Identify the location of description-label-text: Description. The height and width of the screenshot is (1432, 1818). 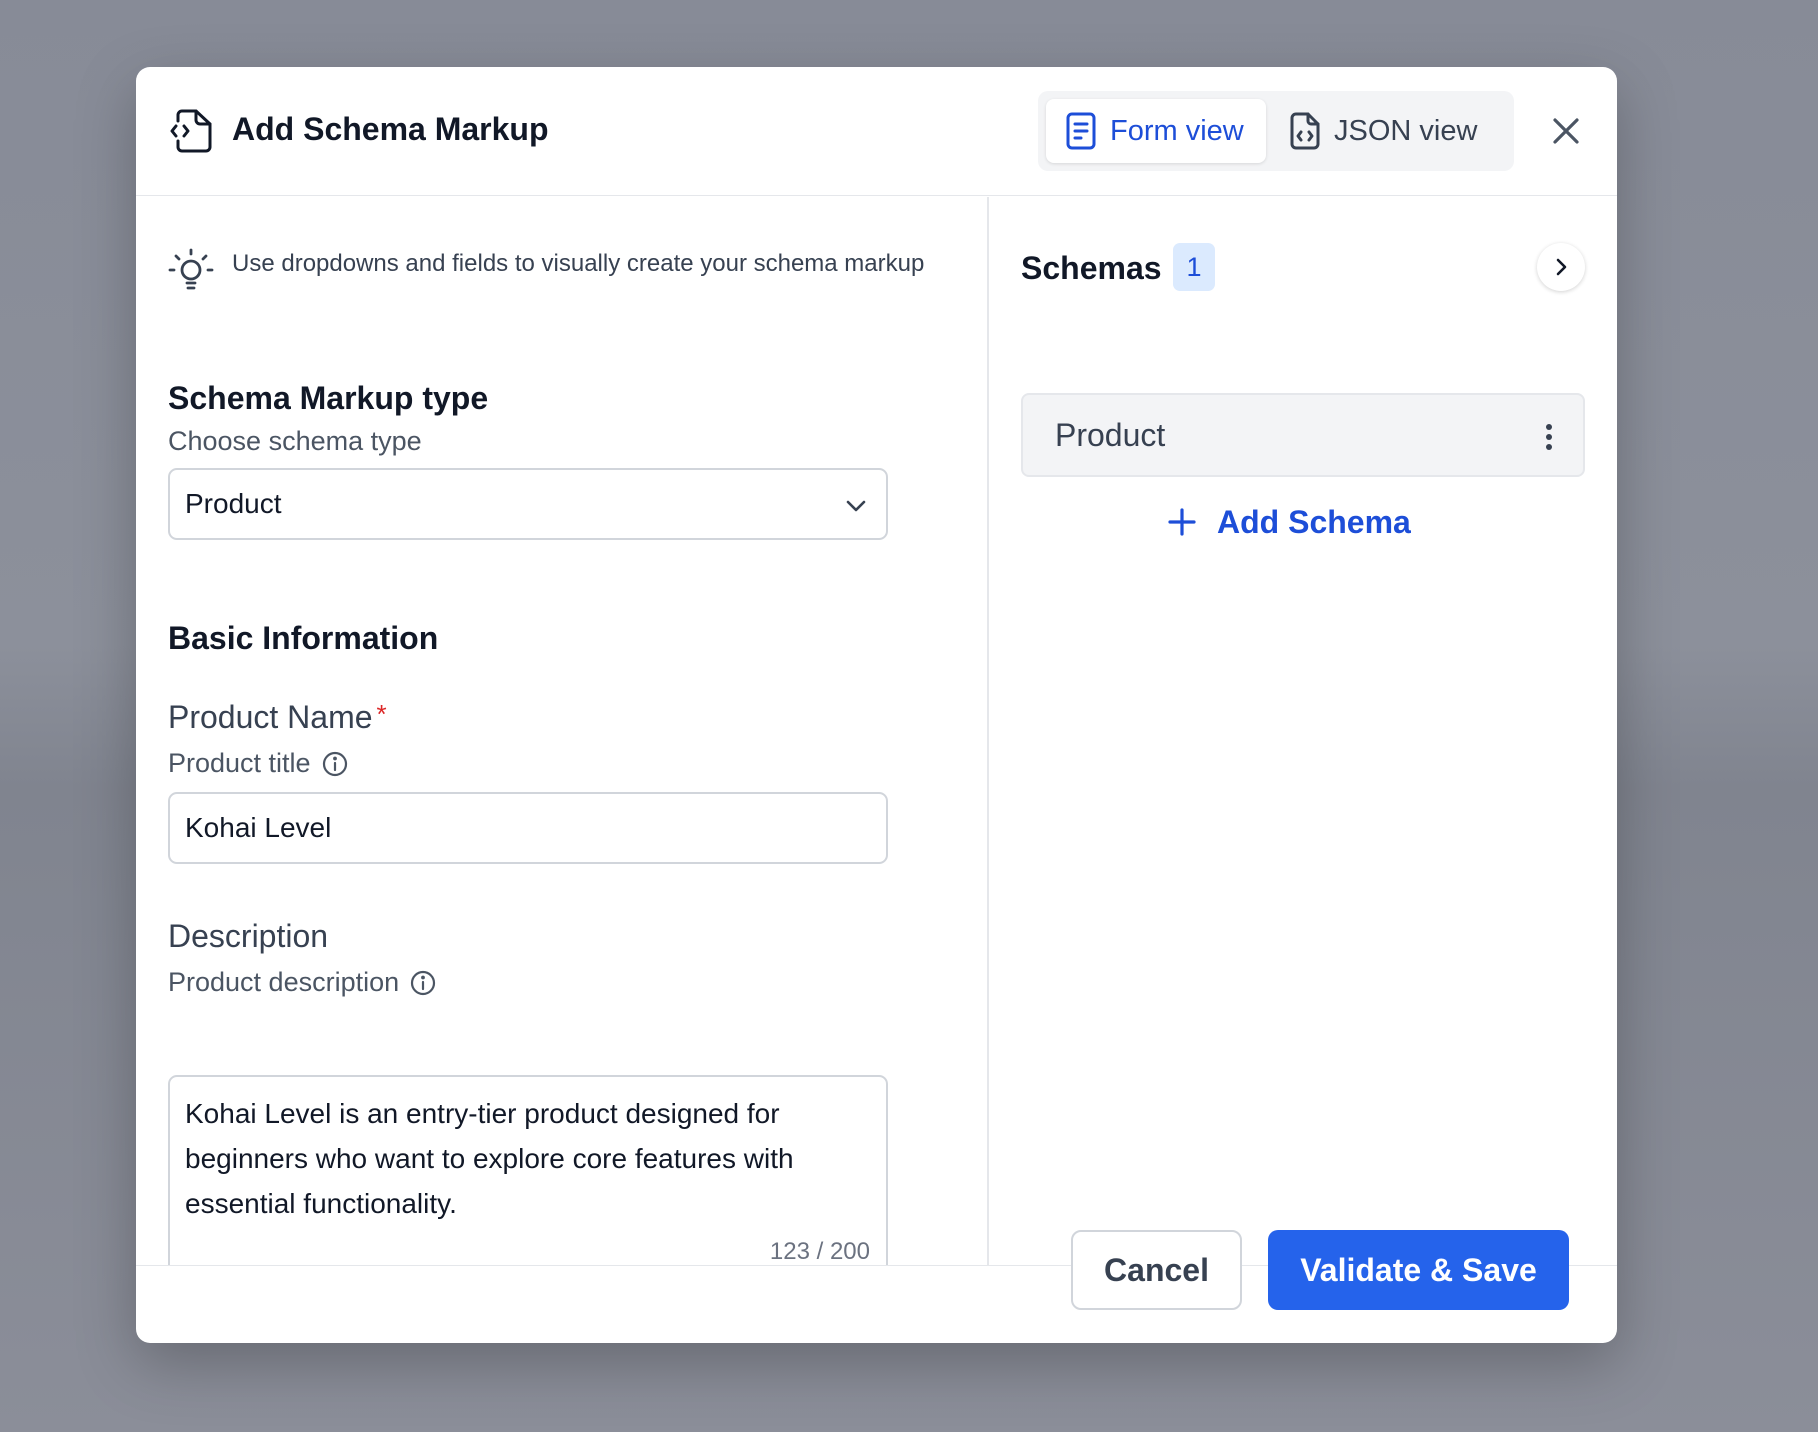
(248, 936).